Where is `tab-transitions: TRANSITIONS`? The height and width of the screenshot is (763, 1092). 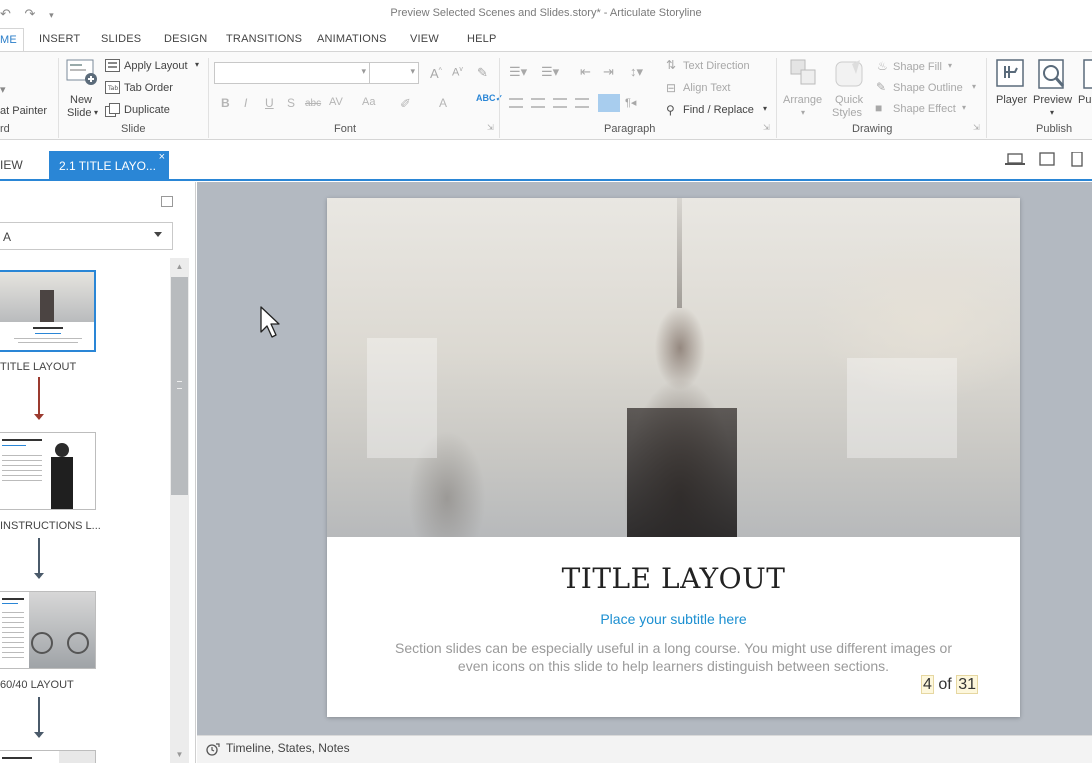 tab-transitions: TRANSITIONS is located at coordinates (264, 39).